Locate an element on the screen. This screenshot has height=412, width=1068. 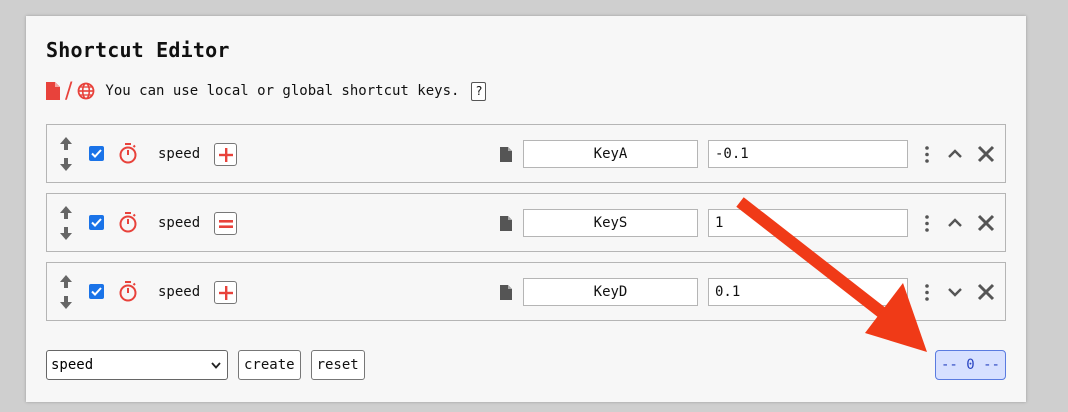
reset-button: reset is located at coordinates (337, 365).